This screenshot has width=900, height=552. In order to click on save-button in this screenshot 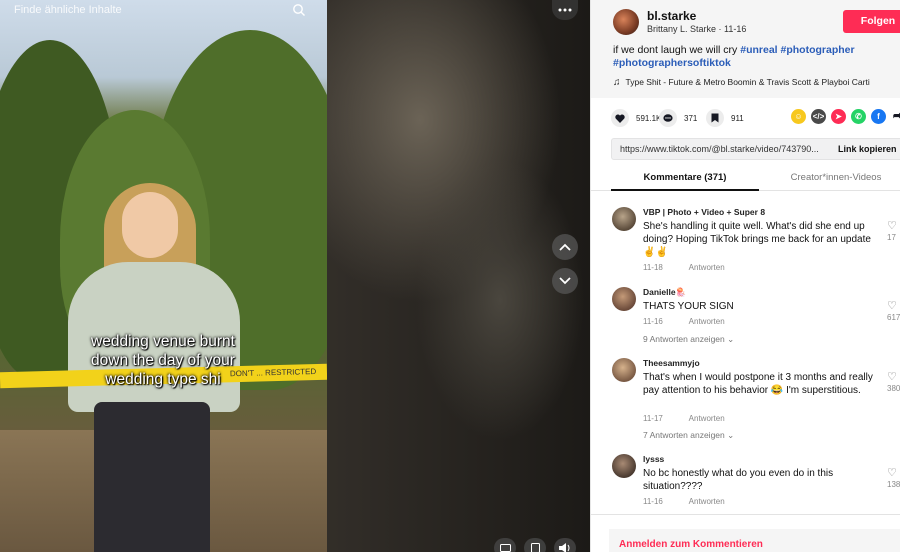, I will do `click(715, 118)`.